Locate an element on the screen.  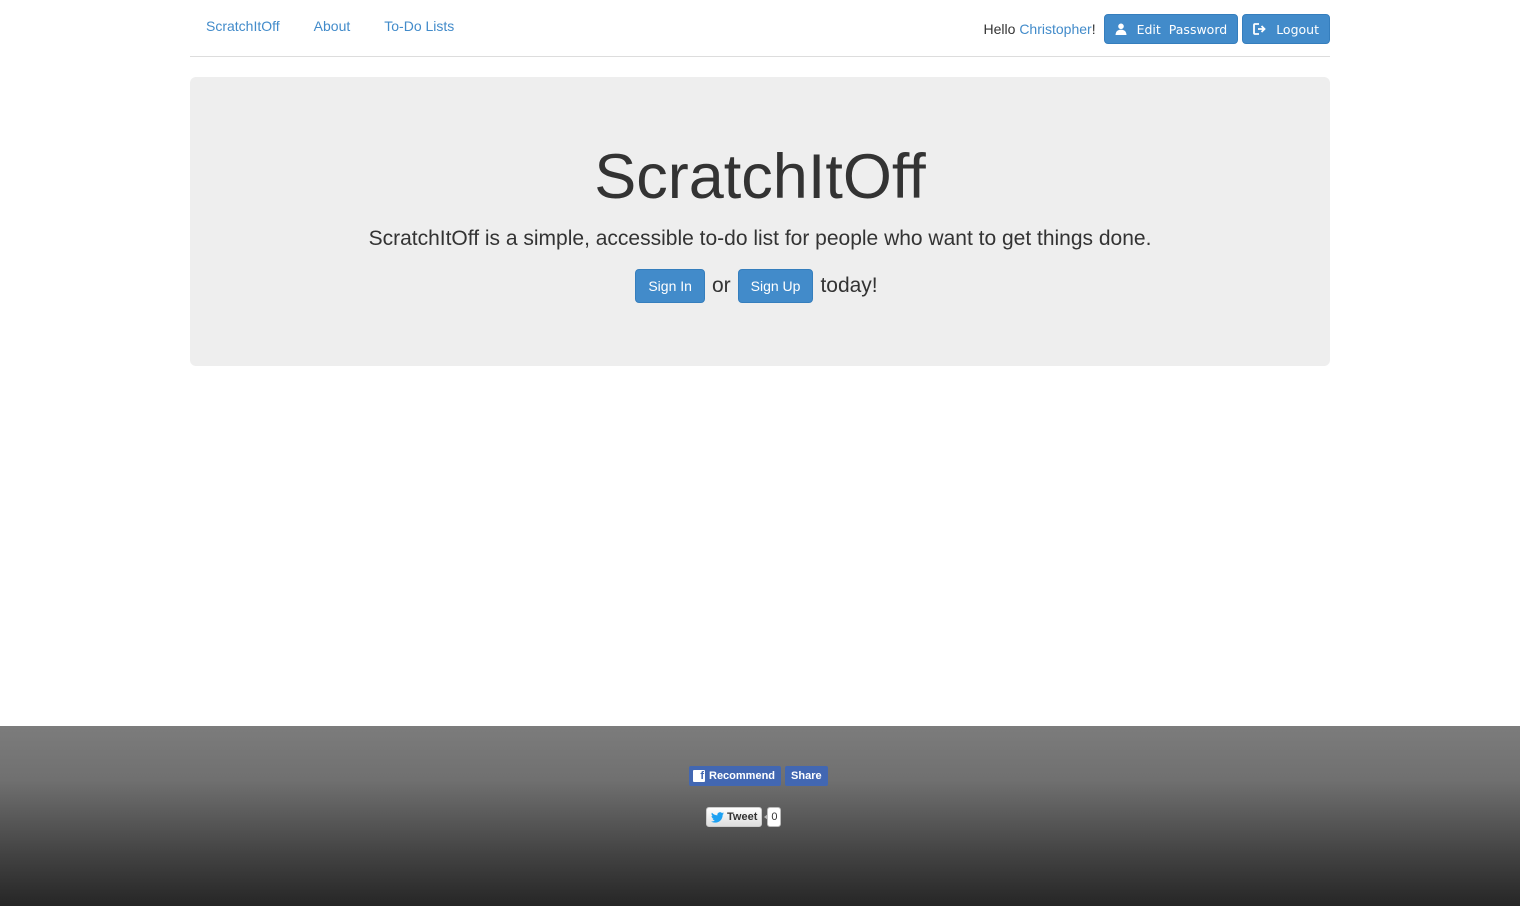
nav-link-about: About is located at coordinates (332, 26).